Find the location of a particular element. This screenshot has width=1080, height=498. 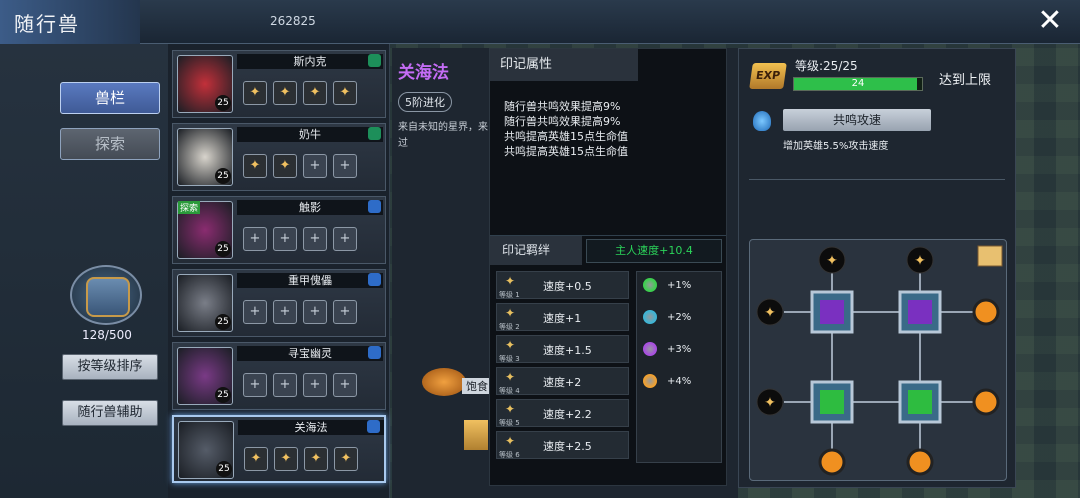

pet-card: 25 斯内克 ✦ ✦ ✦ ✦ is located at coordinates (279, 84).